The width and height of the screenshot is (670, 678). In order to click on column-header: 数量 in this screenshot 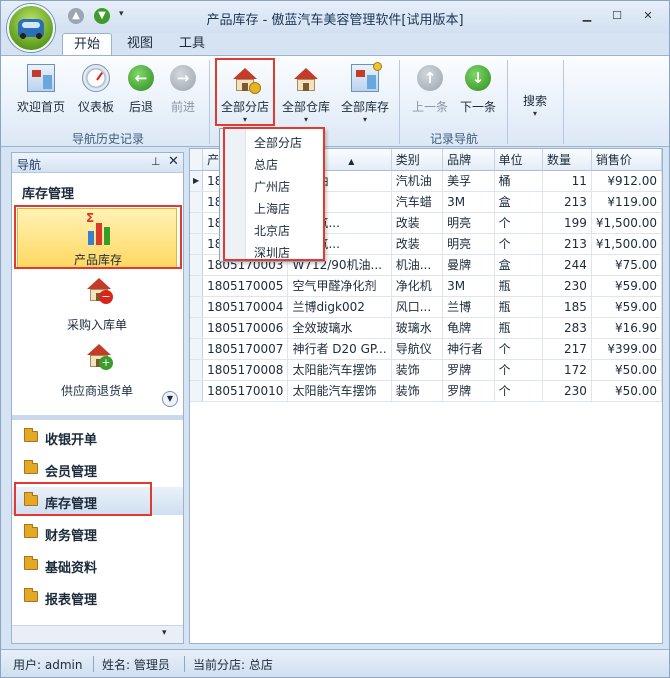, I will do `click(567, 160)`.